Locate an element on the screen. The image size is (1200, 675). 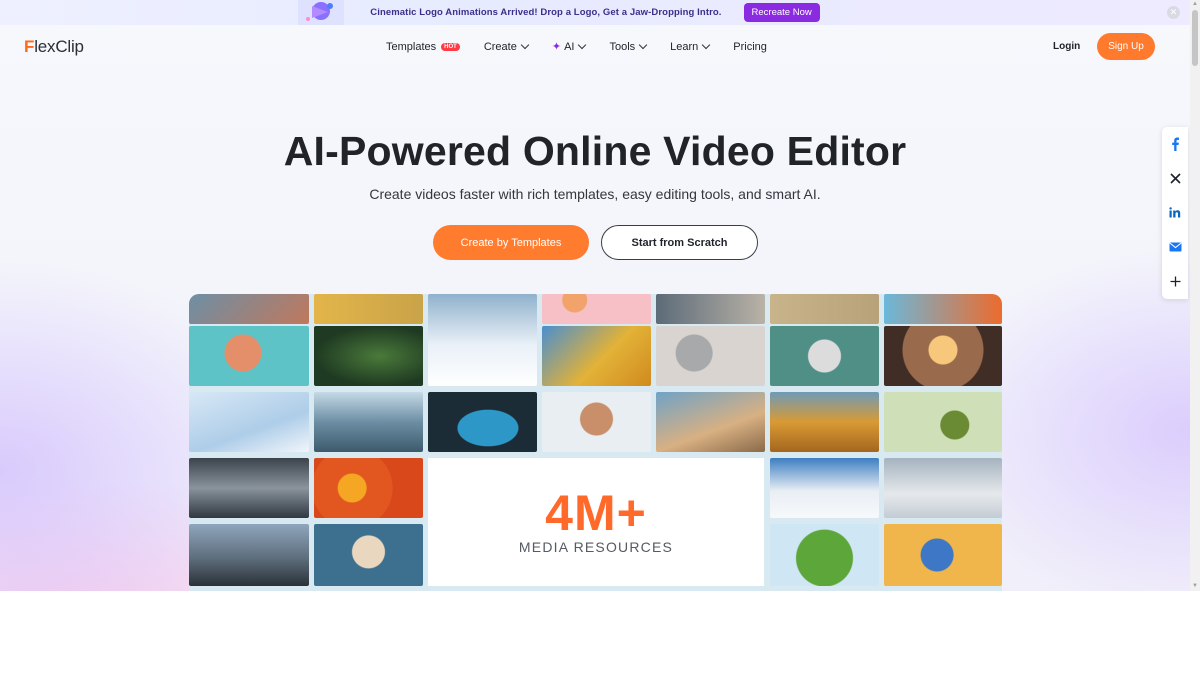
nav-ai-label: AI is located at coordinates (569, 46).